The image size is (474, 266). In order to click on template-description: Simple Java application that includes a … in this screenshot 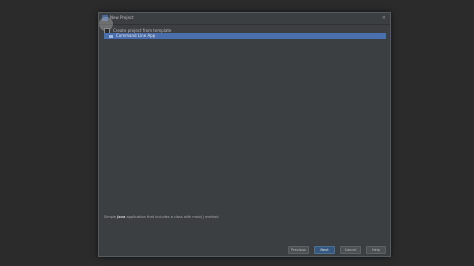, I will do `click(161, 217)`.